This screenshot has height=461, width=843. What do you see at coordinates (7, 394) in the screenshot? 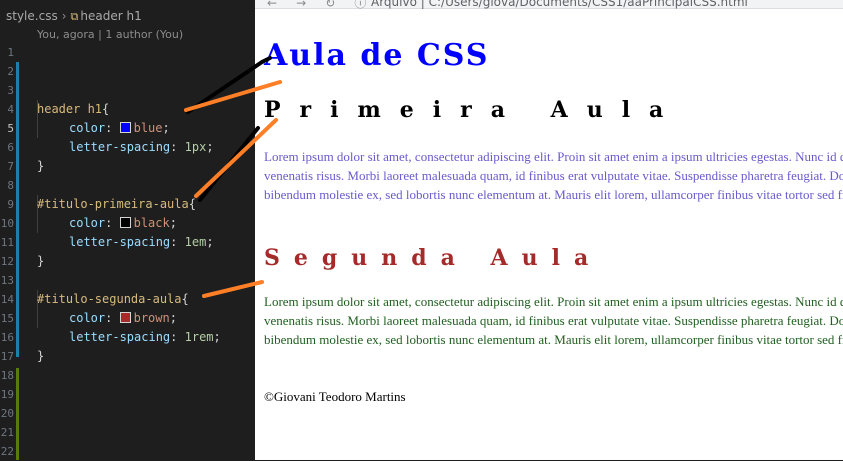
I see `line-number: 19` at bounding box center [7, 394].